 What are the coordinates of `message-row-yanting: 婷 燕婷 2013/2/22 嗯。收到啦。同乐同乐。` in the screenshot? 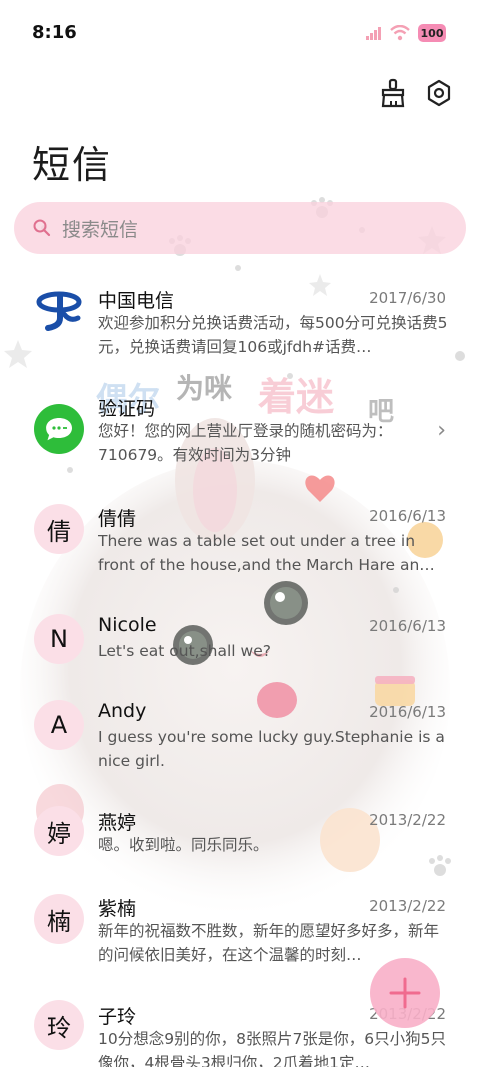 It's located at (240, 841).